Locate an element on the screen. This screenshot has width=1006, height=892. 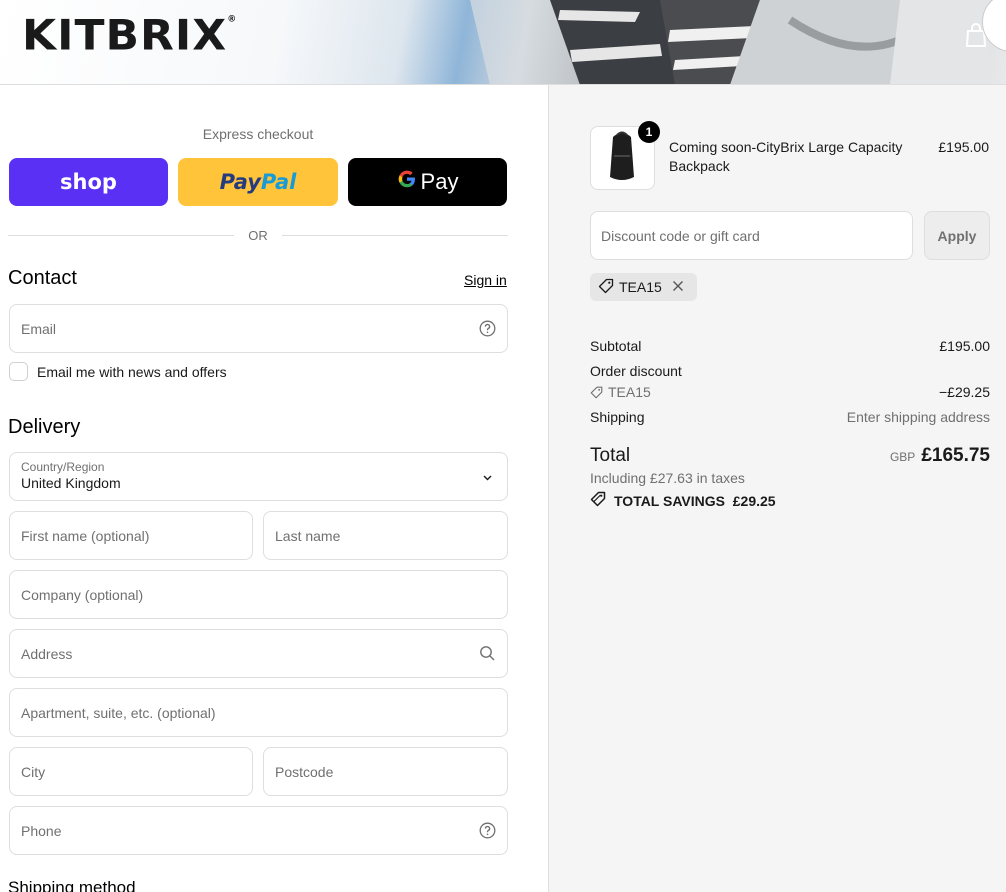
subtotal-row: Subtotal £195.00 is located at coordinates (790, 346).